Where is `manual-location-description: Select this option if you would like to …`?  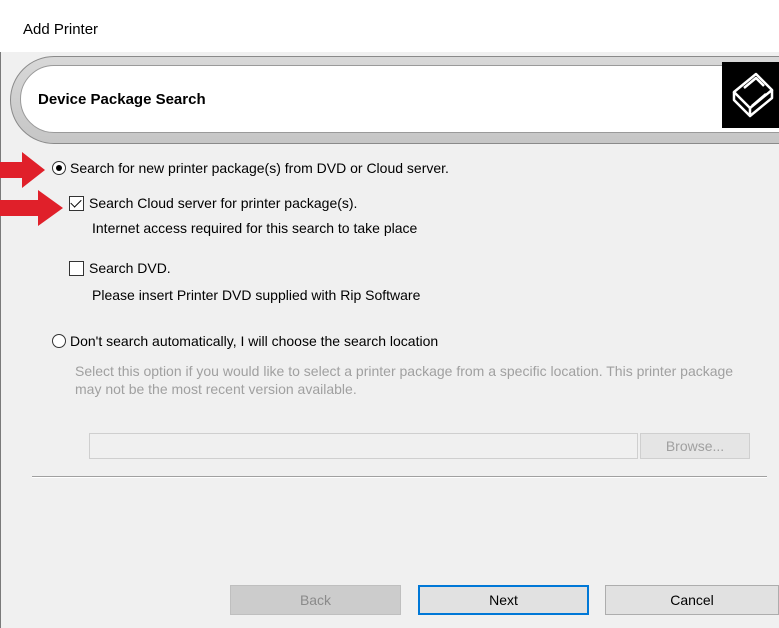 manual-location-description: Select this option if you would like to … is located at coordinates (404, 380).